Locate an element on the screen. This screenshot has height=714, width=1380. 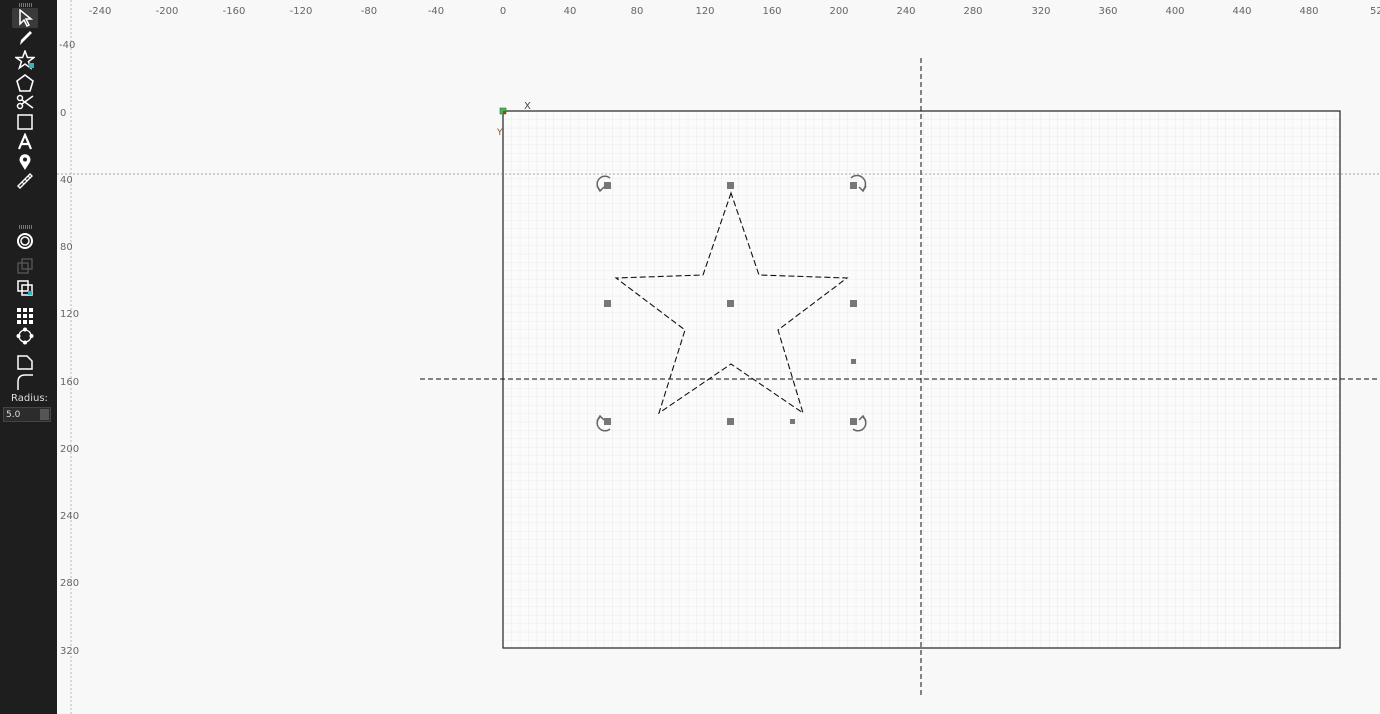
measure-tool-button is located at coordinates (25, 181).